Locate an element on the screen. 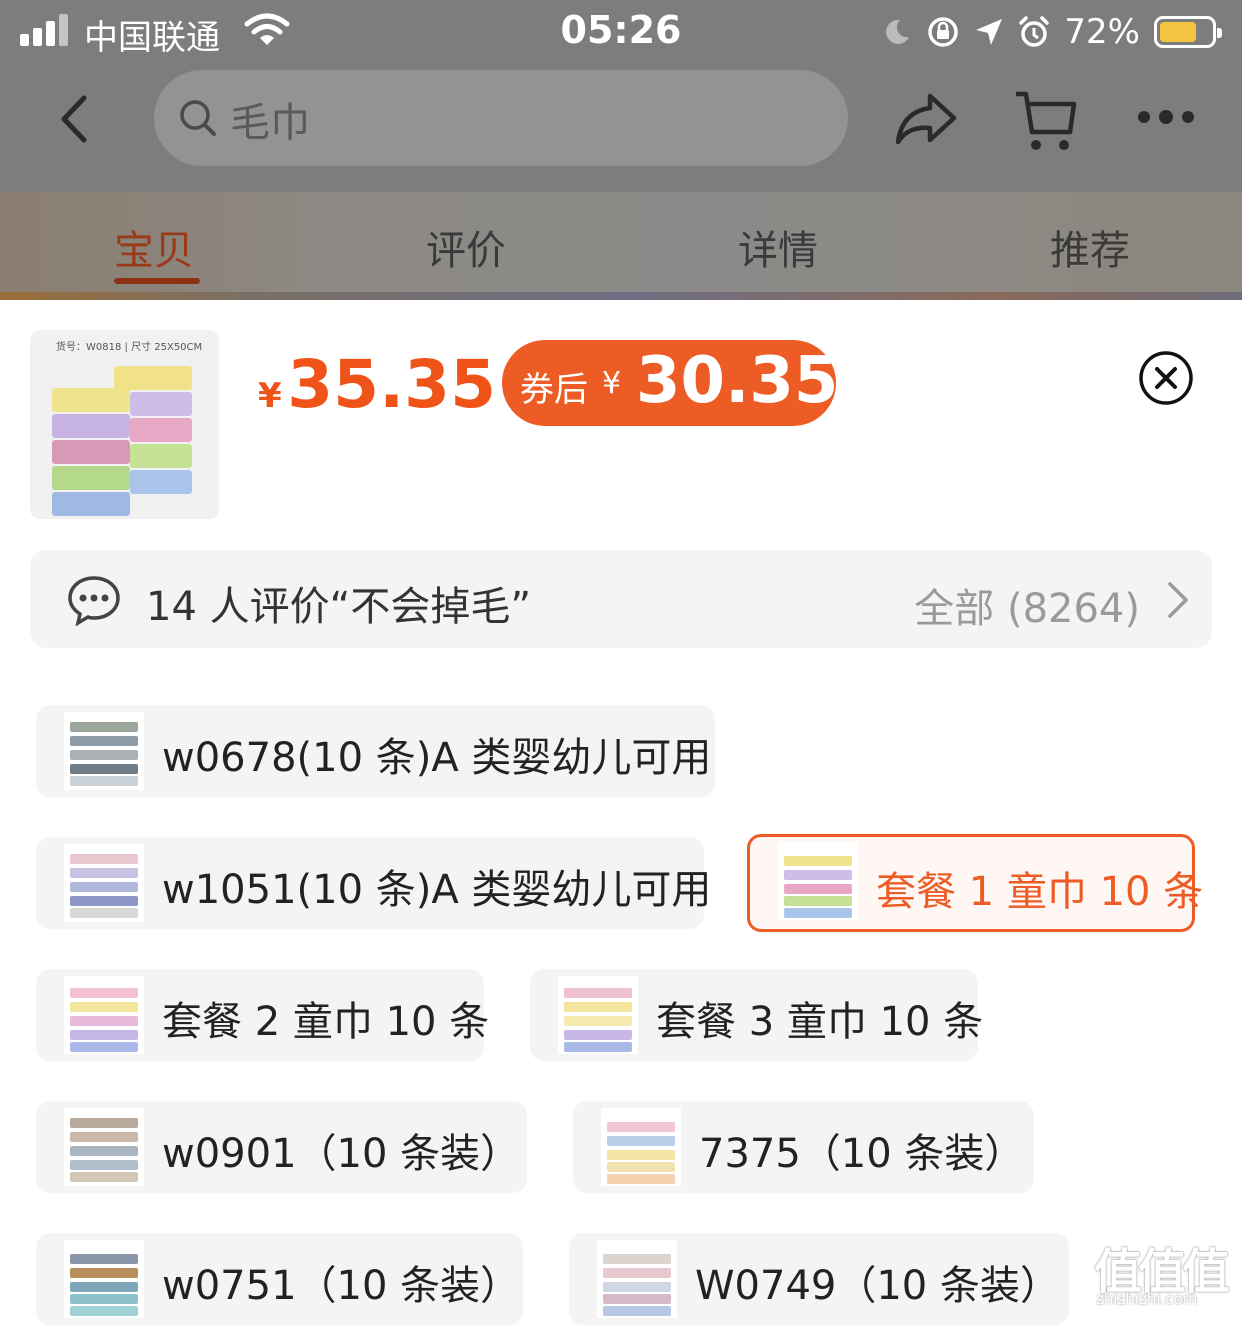 The image size is (1242, 1325). sku-option-w0678: w0678(10 条)A 类婴幼儿可用 is located at coordinates (375, 751).